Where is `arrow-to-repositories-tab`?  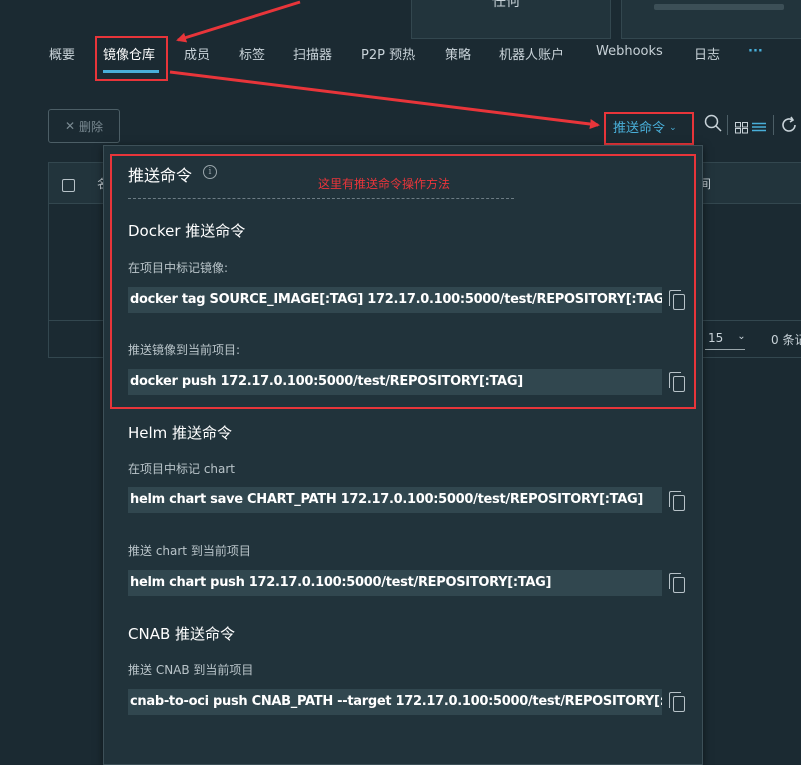
arrow-to-repositories-tab is located at coordinates (238, 21).